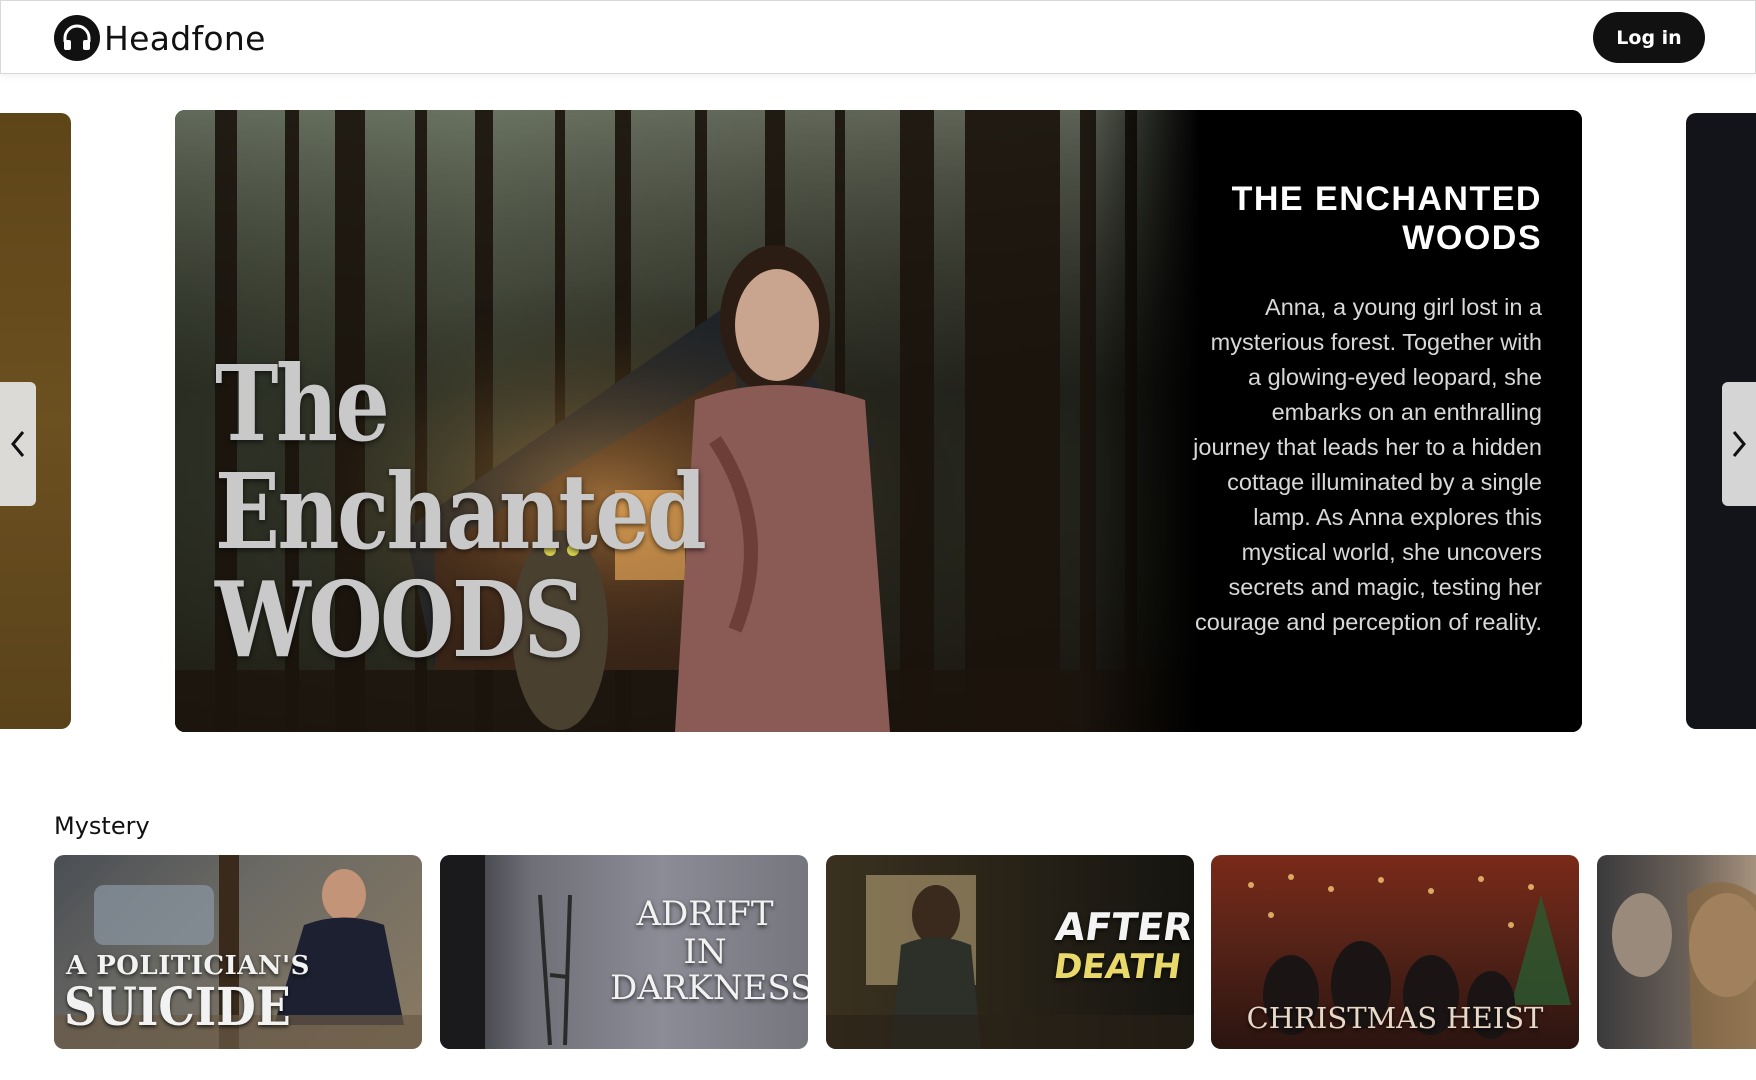  What do you see at coordinates (1649, 37) in the screenshot?
I see `login-button: Log in` at bounding box center [1649, 37].